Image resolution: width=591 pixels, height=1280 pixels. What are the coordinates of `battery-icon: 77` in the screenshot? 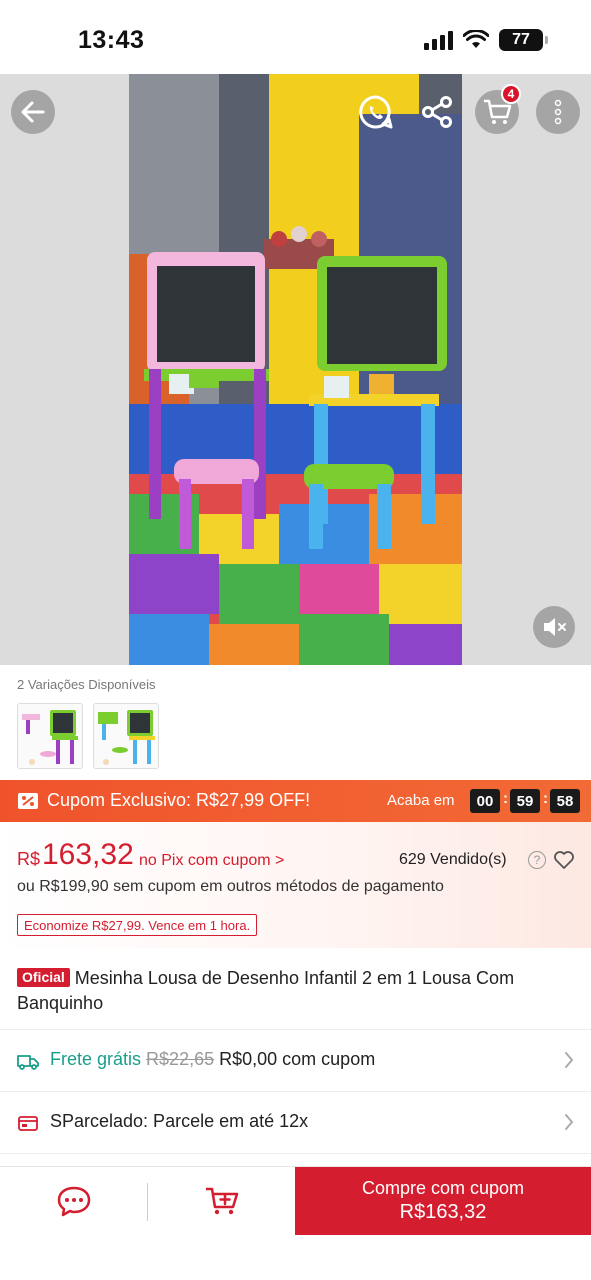 It's located at (523, 40).